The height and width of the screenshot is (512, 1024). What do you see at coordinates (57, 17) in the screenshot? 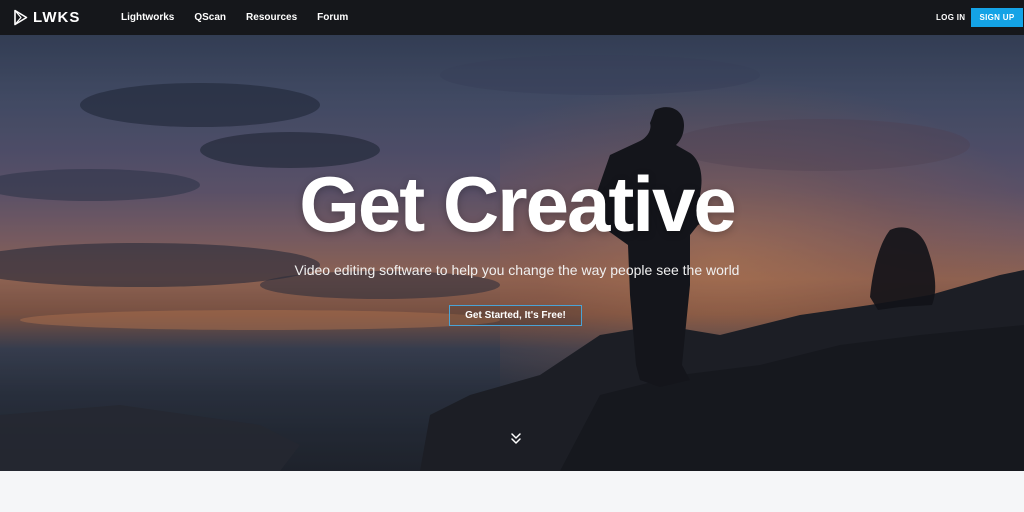
I see `brand-name: LWKS` at bounding box center [57, 17].